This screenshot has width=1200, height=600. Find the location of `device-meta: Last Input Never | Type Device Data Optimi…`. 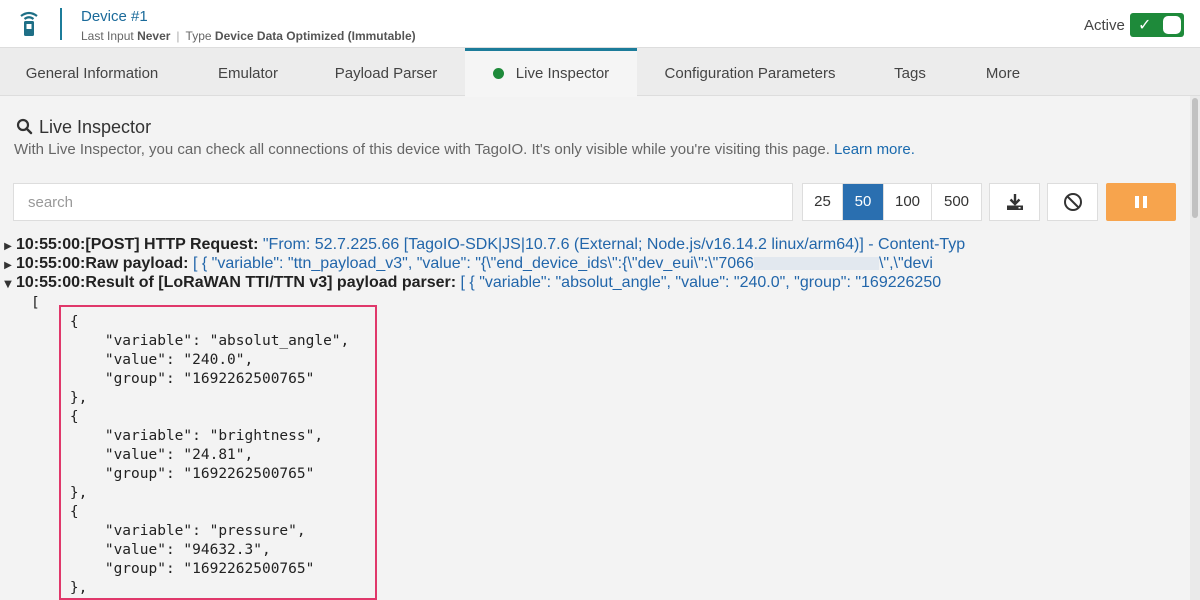

device-meta: Last Input Never | Type Device Data Optimi… is located at coordinates (248, 36).